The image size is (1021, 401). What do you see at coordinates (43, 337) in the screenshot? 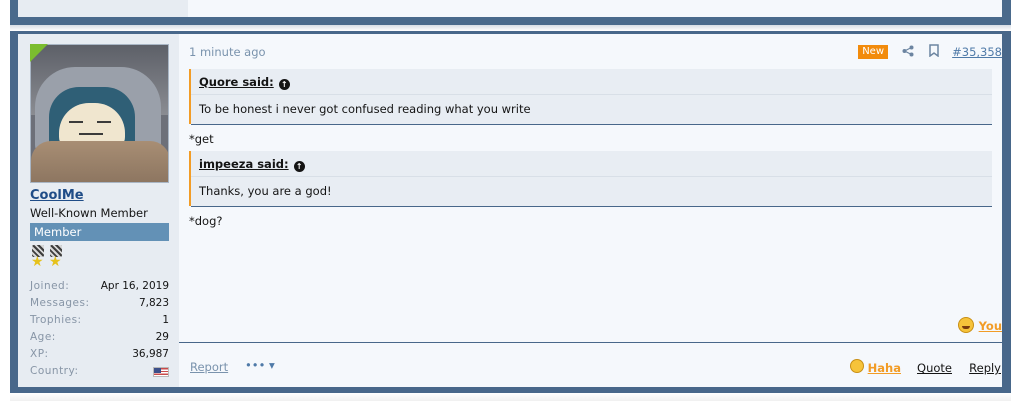
I see `stat-label: Age:` at bounding box center [43, 337].